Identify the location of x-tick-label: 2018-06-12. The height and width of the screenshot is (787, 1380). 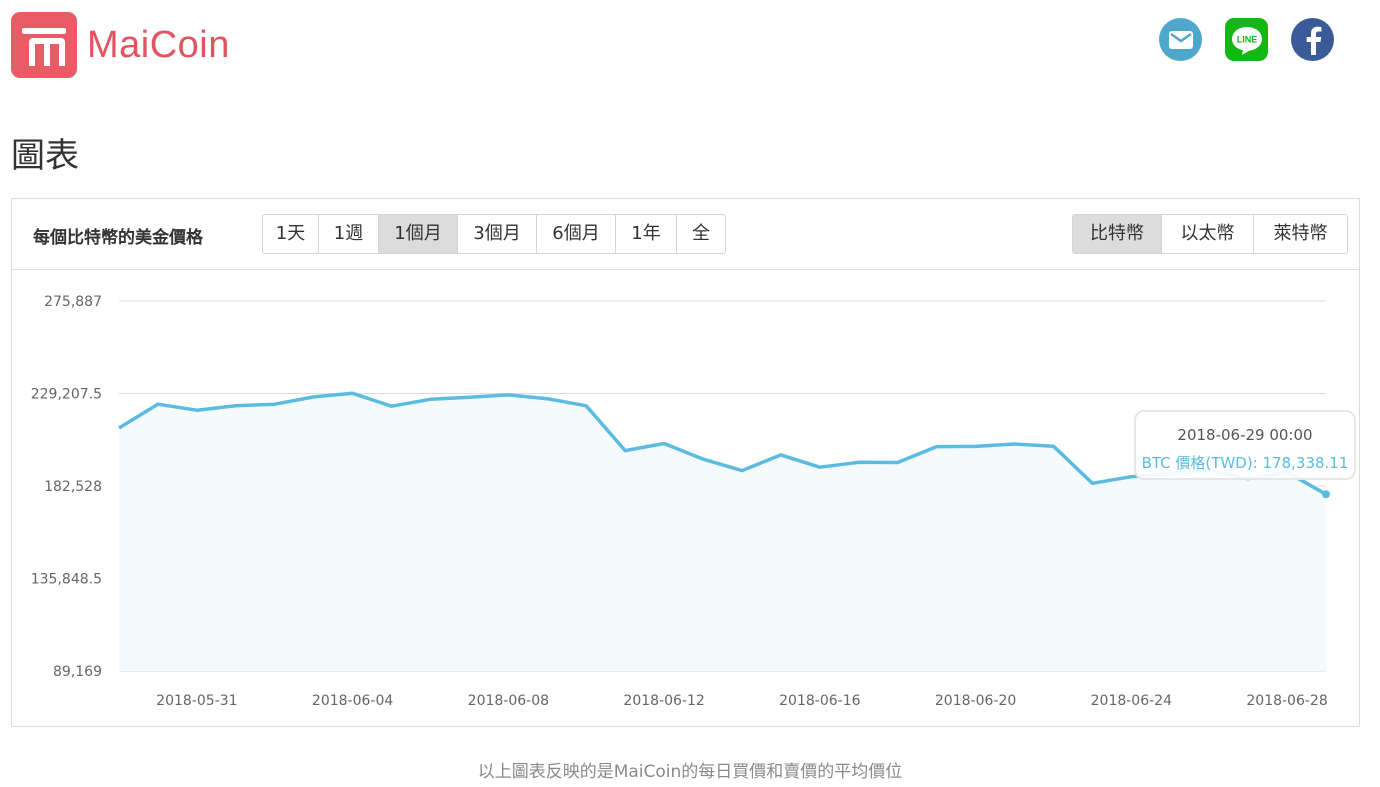
(663, 701).